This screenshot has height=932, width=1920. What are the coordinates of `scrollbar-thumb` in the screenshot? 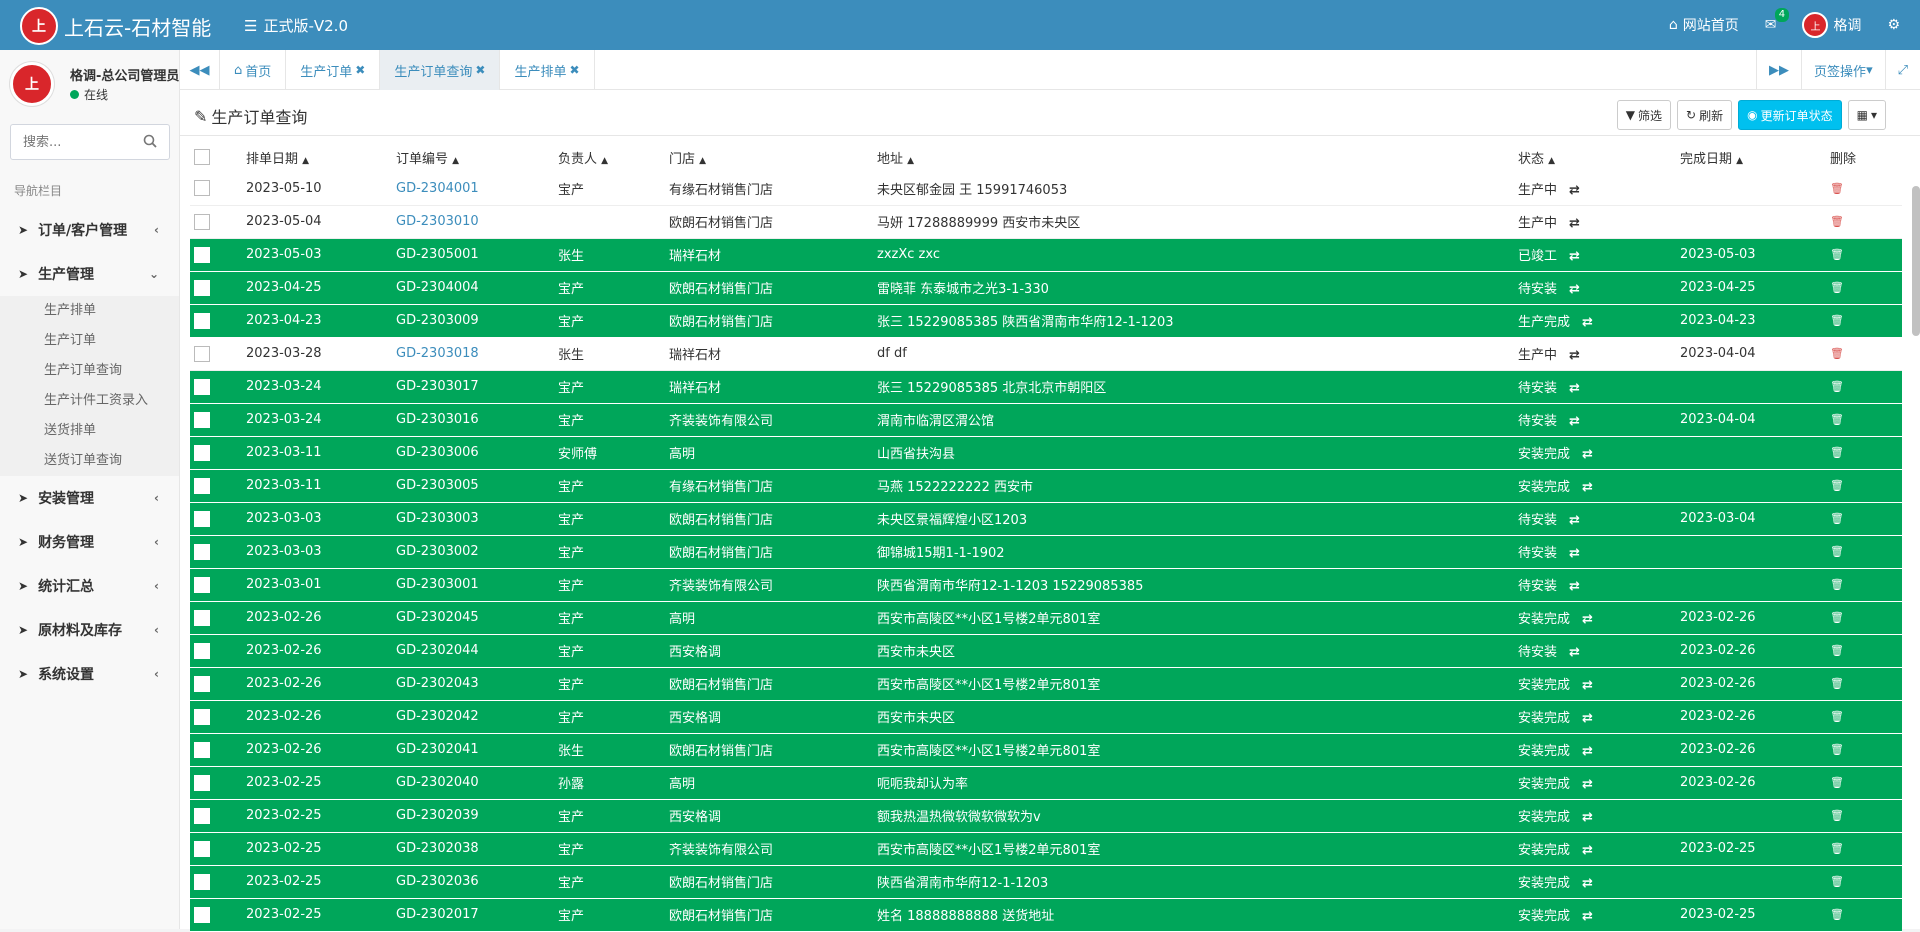 It's located at (1916, 261).